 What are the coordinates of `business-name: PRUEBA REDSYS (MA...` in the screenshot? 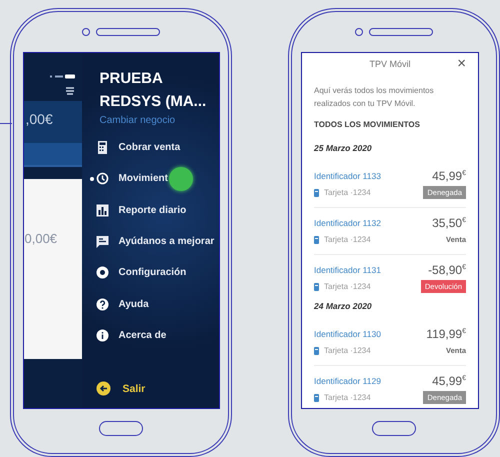 It's located at (154, 90).